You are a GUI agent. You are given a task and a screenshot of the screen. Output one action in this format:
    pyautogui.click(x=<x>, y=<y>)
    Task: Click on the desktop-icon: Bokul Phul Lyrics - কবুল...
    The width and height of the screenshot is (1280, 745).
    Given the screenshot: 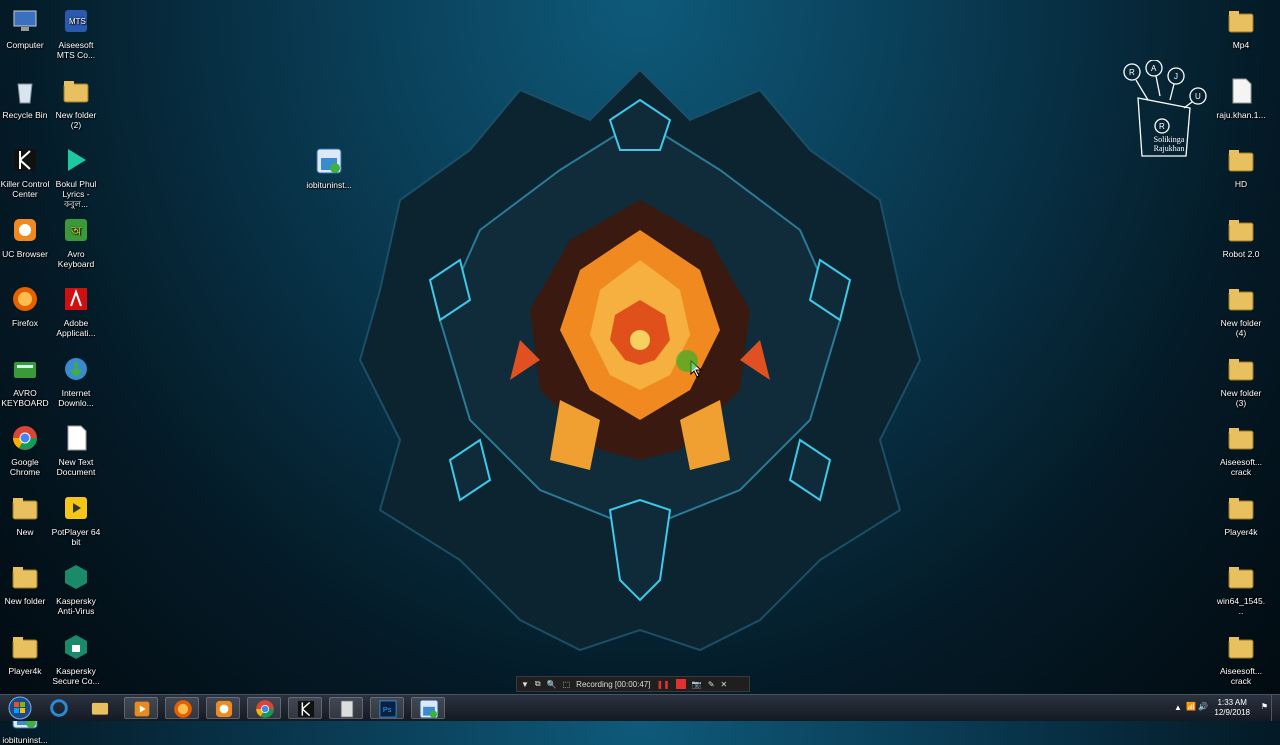 What is the action you would take?
    pyautogui.click(x=76, y=174)
    